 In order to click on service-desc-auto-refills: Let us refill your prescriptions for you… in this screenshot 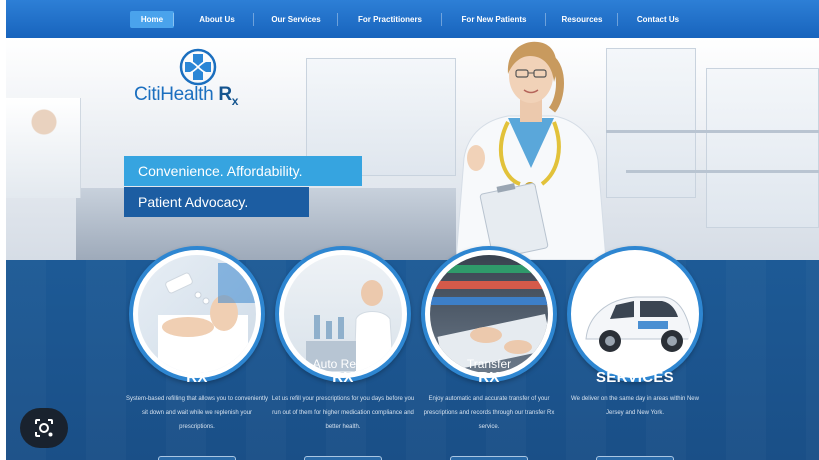, I will do `click(343, 413)`.